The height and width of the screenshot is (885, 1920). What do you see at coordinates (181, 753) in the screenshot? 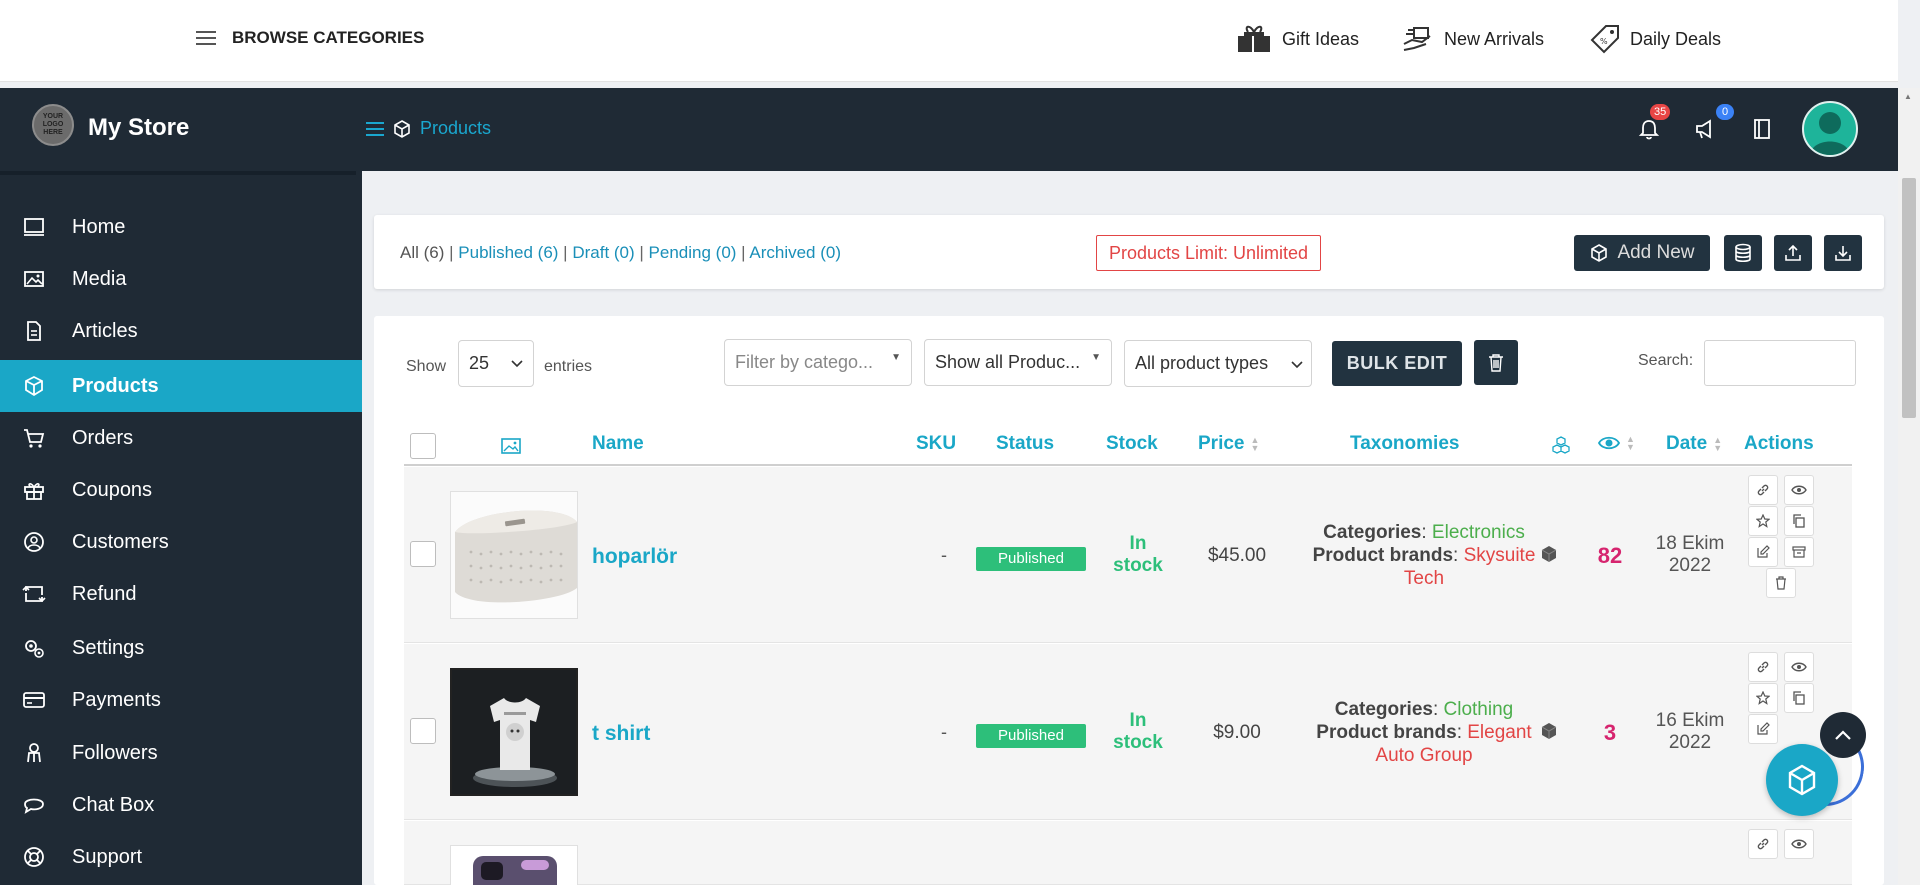
I see `sidebar-item-followers: Followers` at bounding box center [181, 753].